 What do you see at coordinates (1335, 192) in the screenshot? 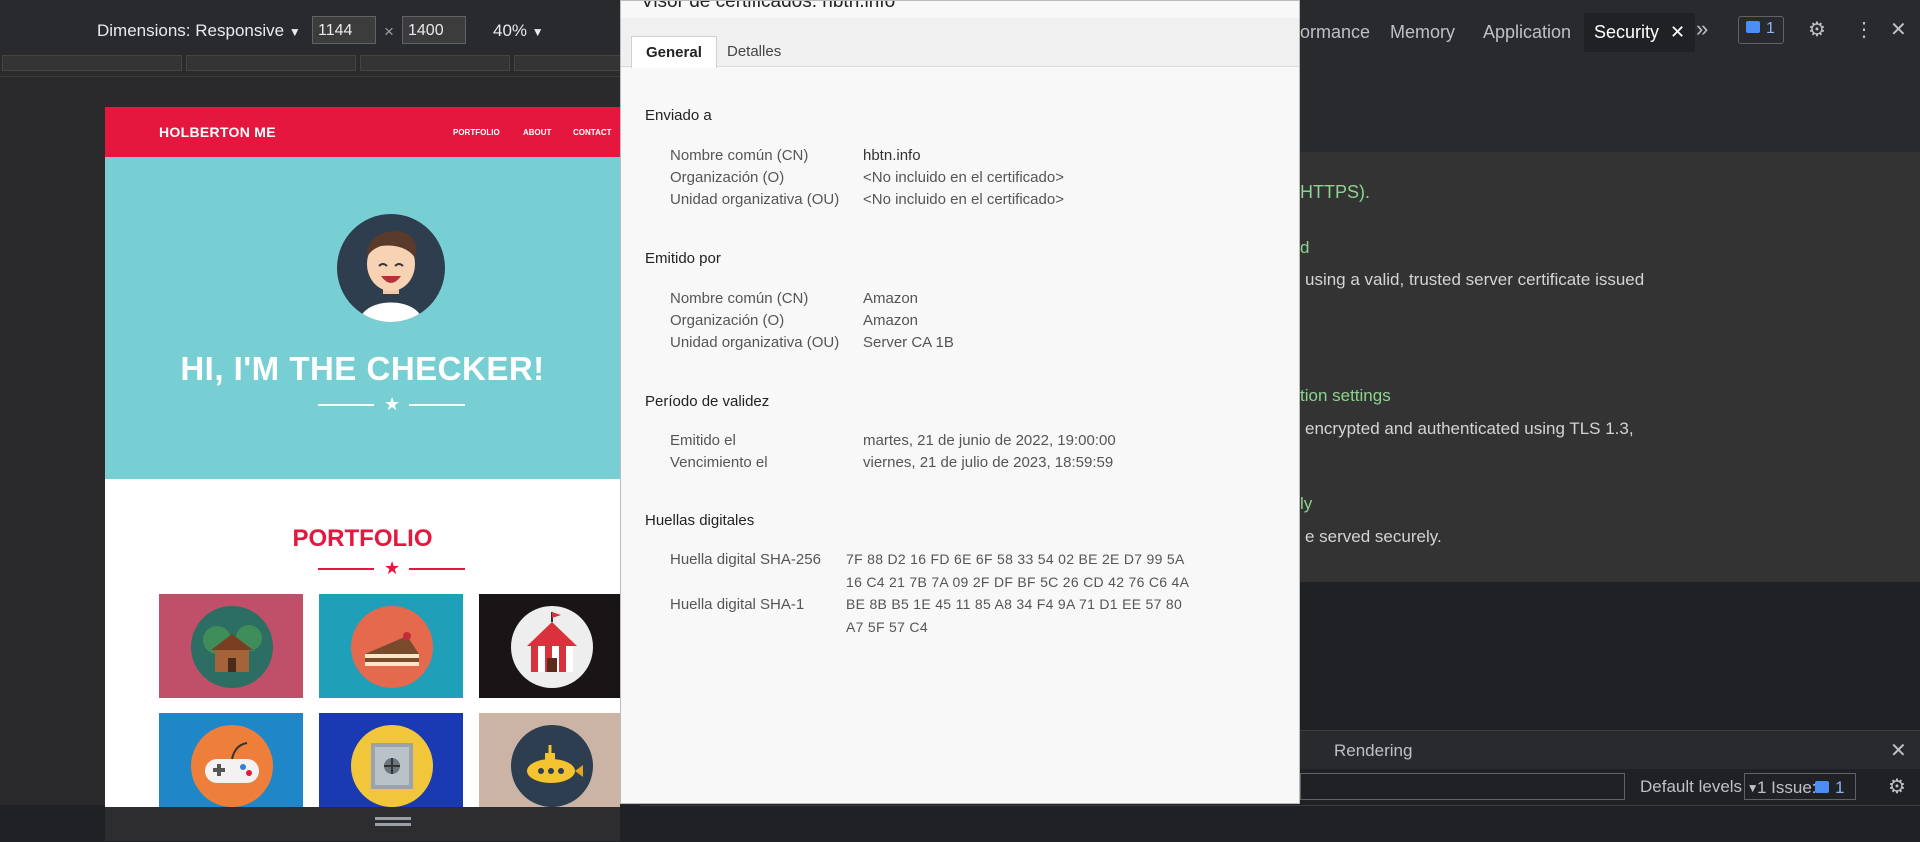
I see `security-summary: HTTPS).` at bounding box center [1335, 192].